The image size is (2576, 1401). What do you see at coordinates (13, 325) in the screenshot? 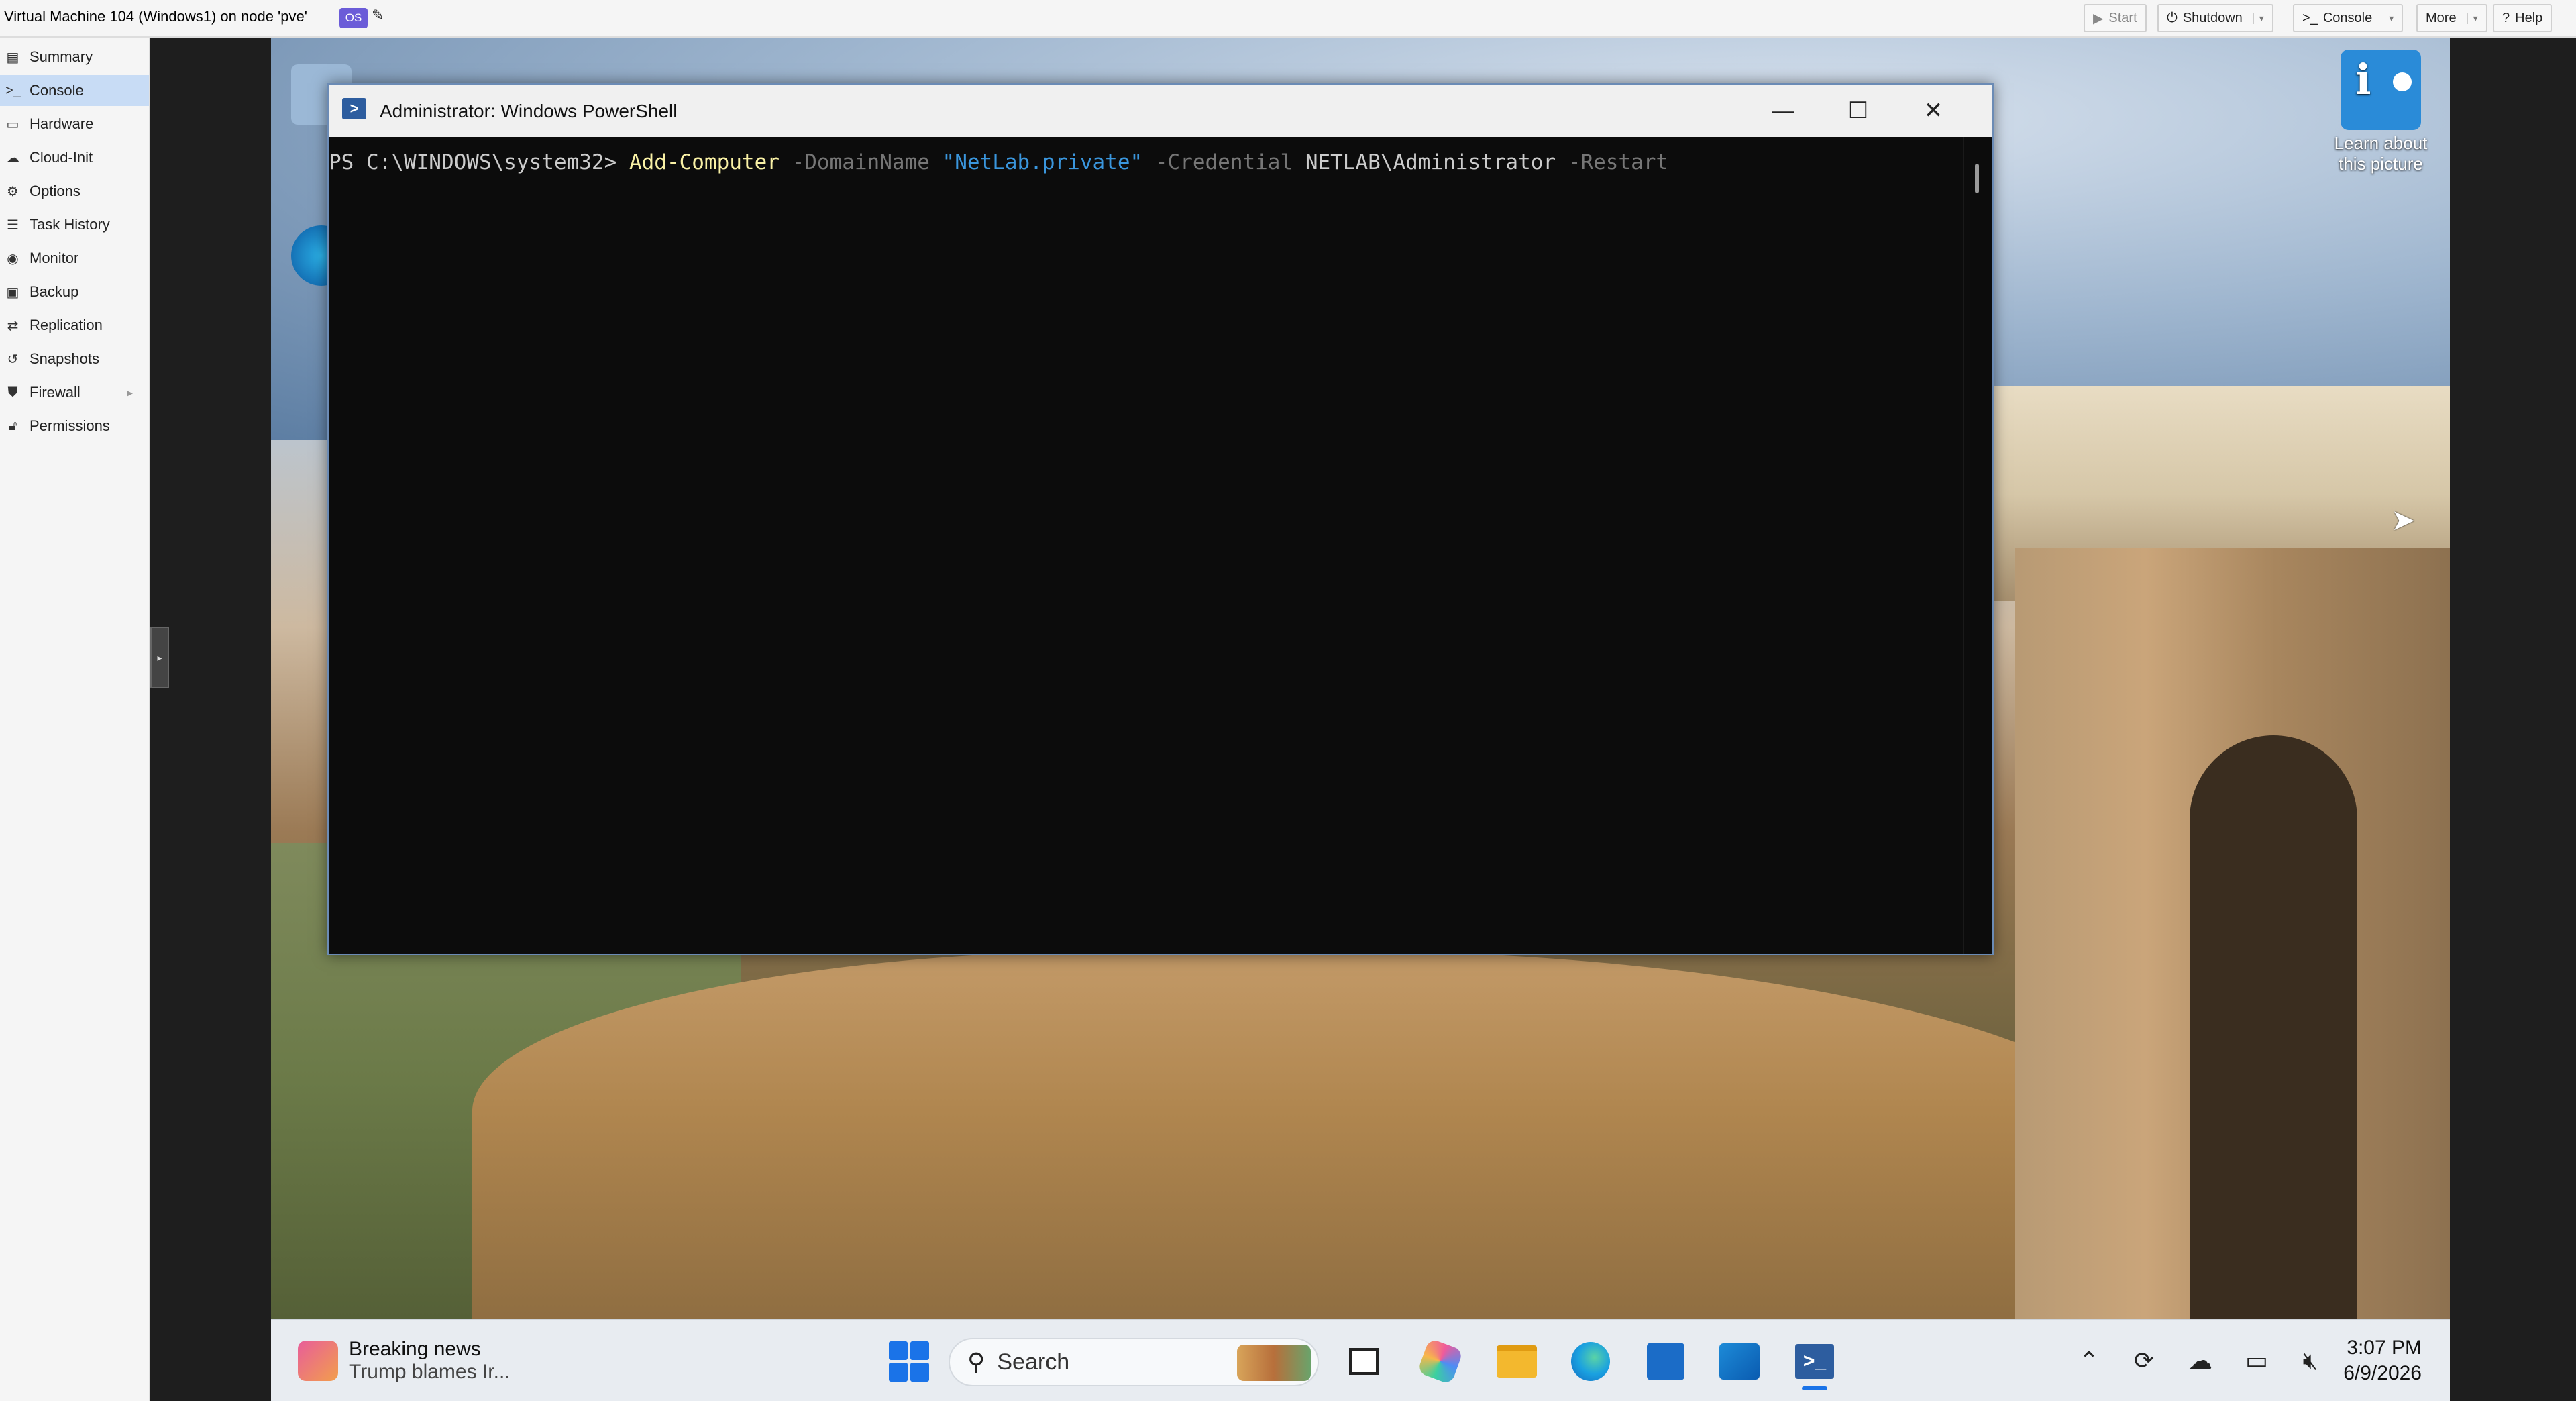
I see `retweet-icon: ⇄` at bounding box center [13, 325].